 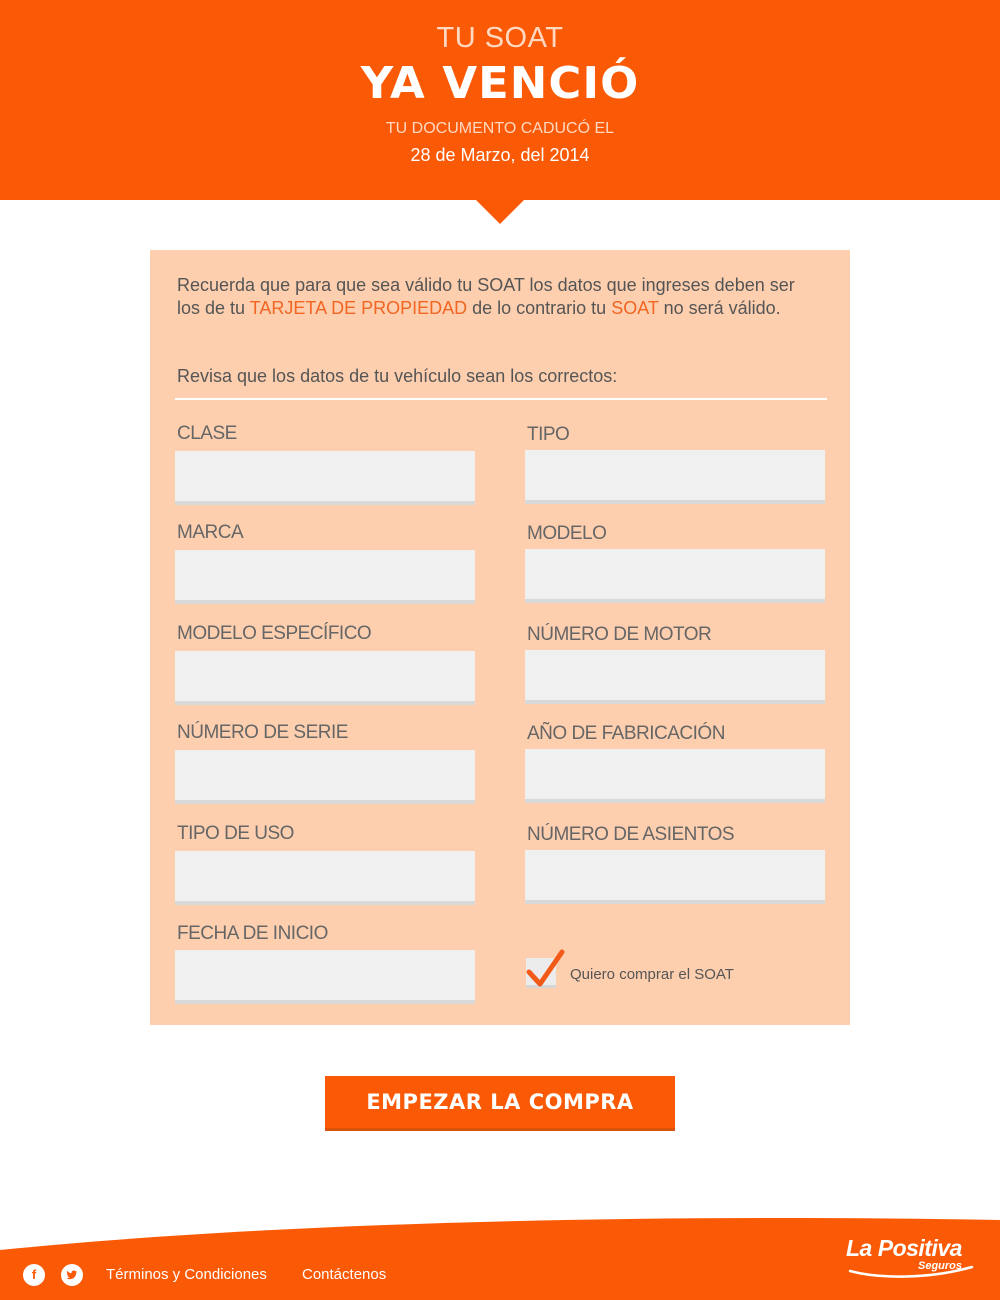 I want to click on header-expiry-caption: TU DOCUMENTO CADUCÓ EL, so click(x=500, y=128).